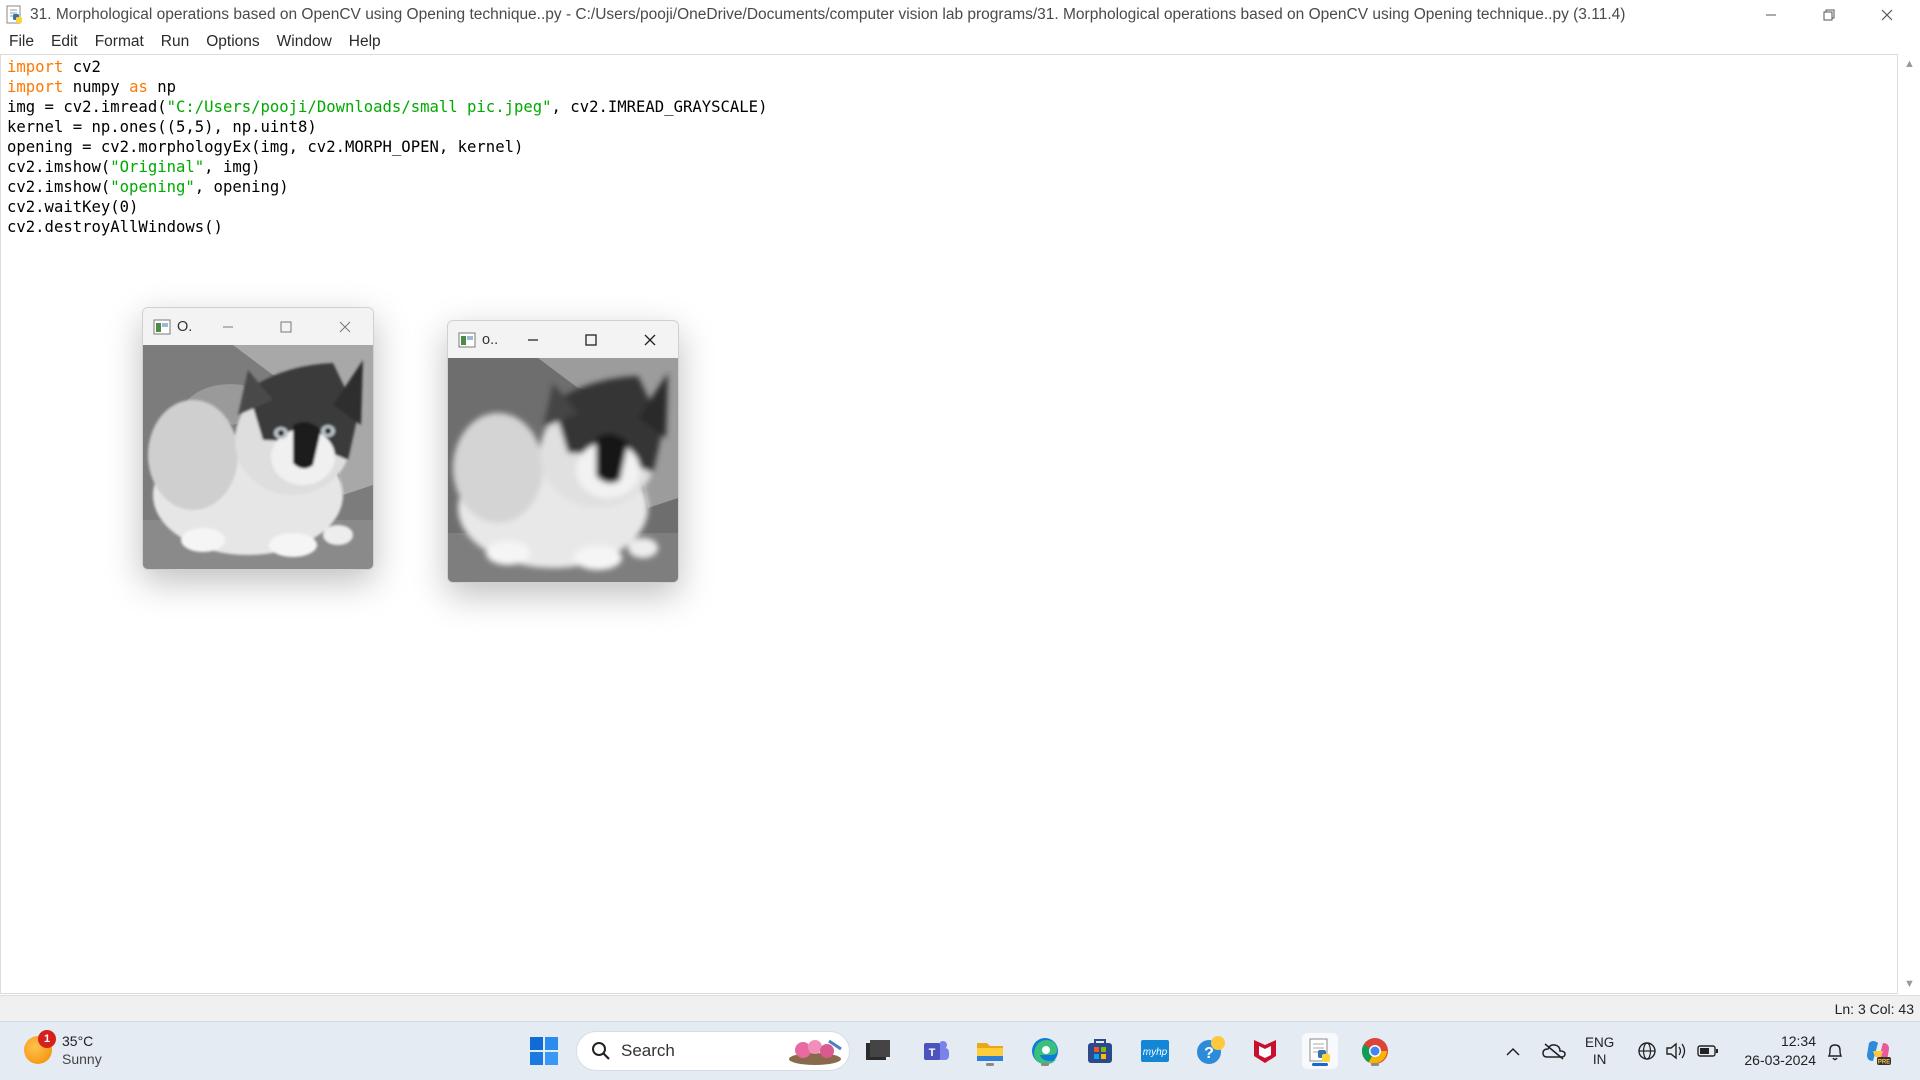 This screenshot has width=1920, height=1080. I want to click on code-line: kernel = np.ones((5,5), np.uint8), so click(162, 127).